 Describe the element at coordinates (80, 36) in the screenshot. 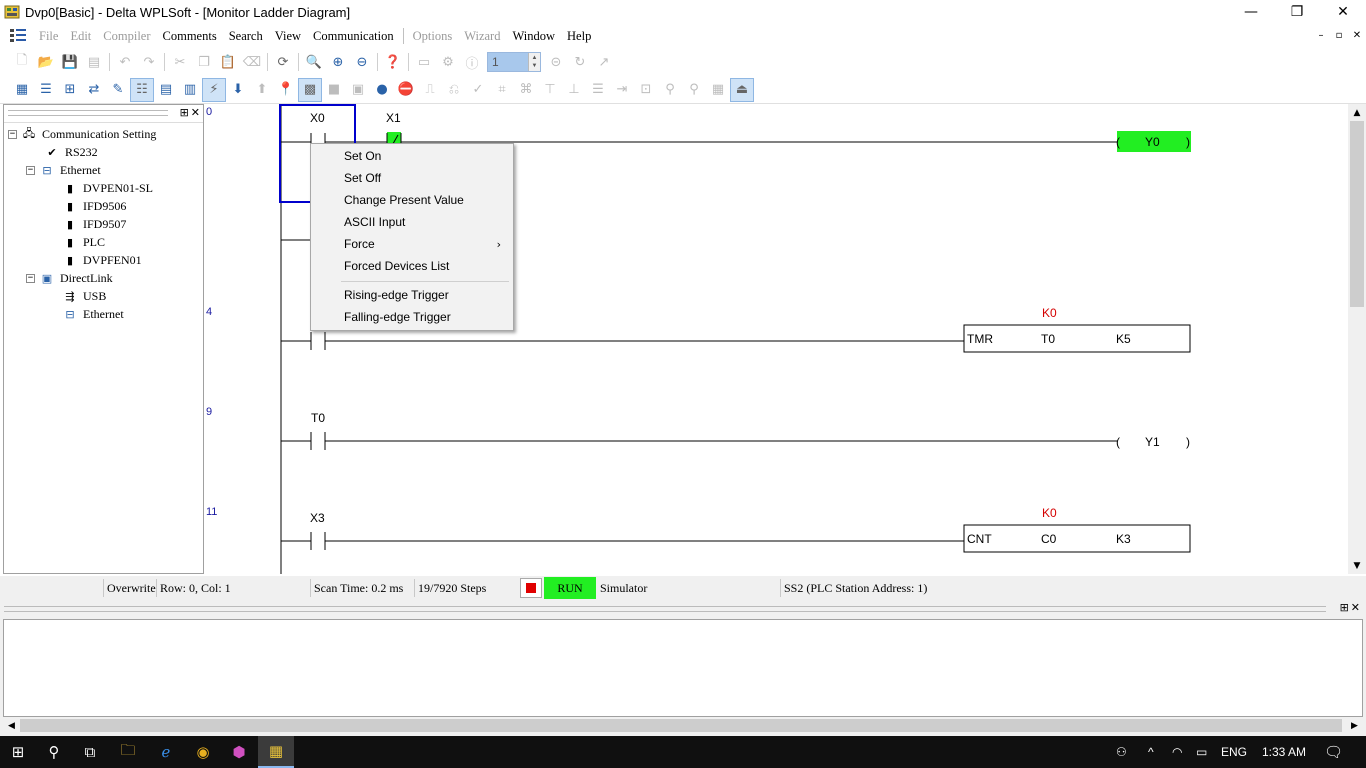

I see `menu-edit: Edit` at that location.